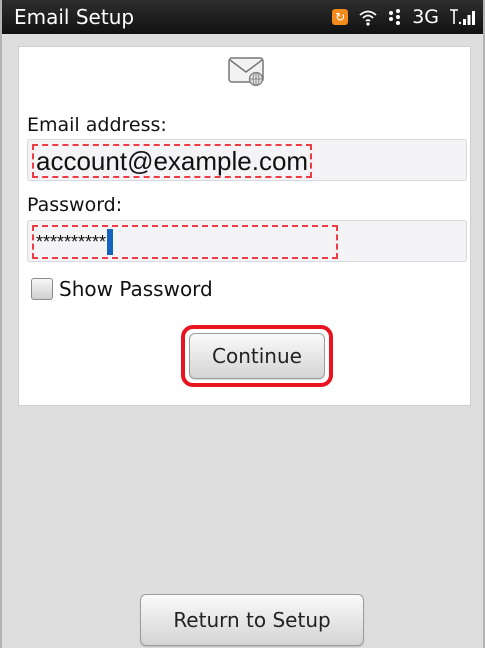 This screenshot has width=485, height=648. What do you see at coordinates (97, 125) in the screenshot?
I see `email-label: Email address:` at bounding box center [97, 125].